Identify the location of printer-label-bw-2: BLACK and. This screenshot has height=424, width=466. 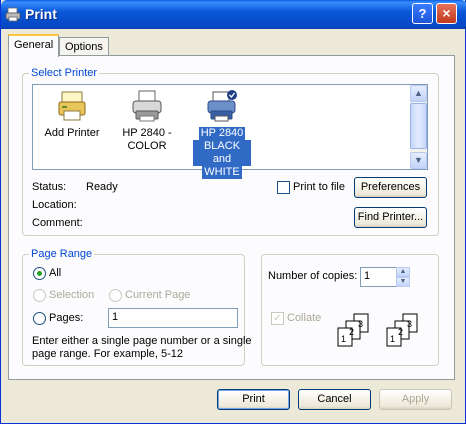
(222, 153).